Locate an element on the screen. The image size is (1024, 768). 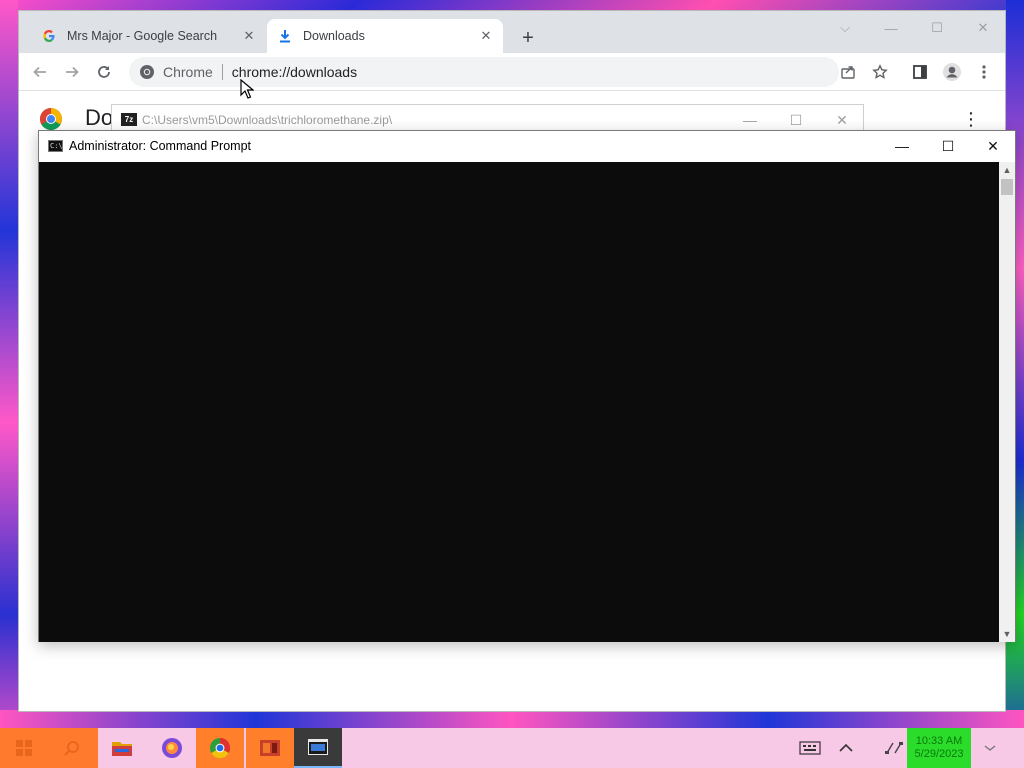
chrome-logo-icon is located at coordinates (51, 119).